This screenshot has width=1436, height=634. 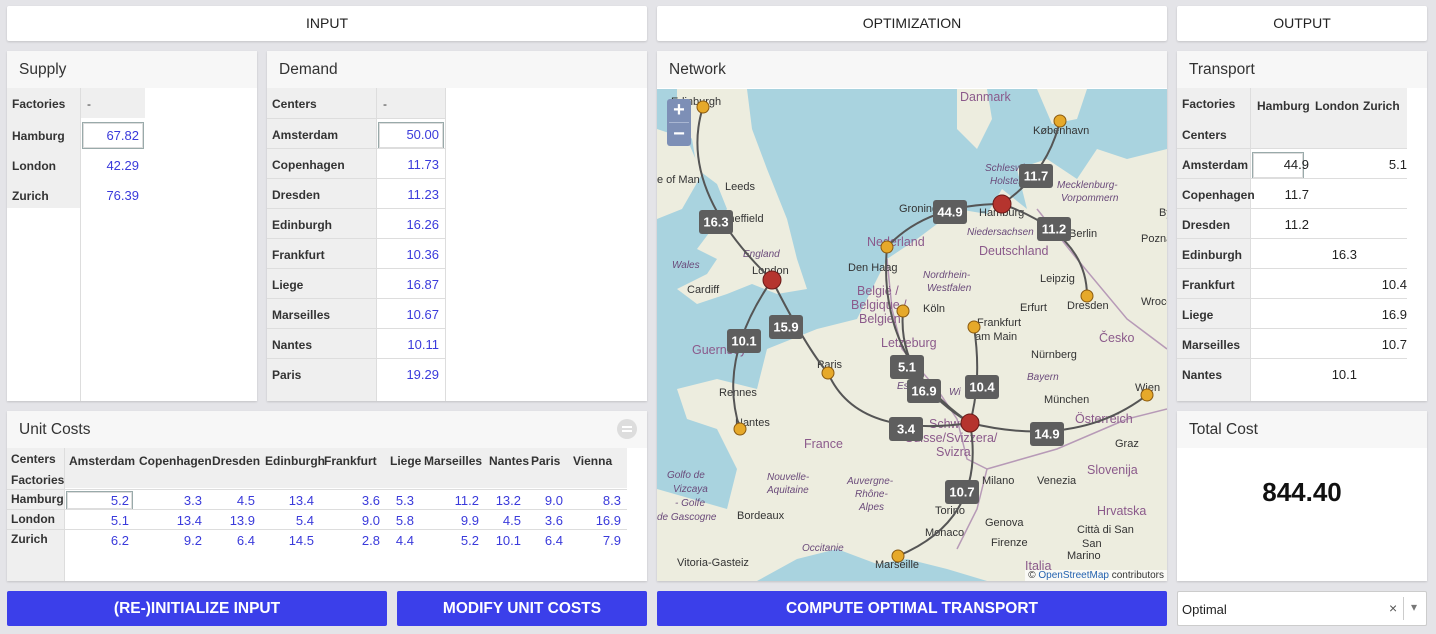 I want to click on factory-node-hamburg, so click(x=1002, y=204).